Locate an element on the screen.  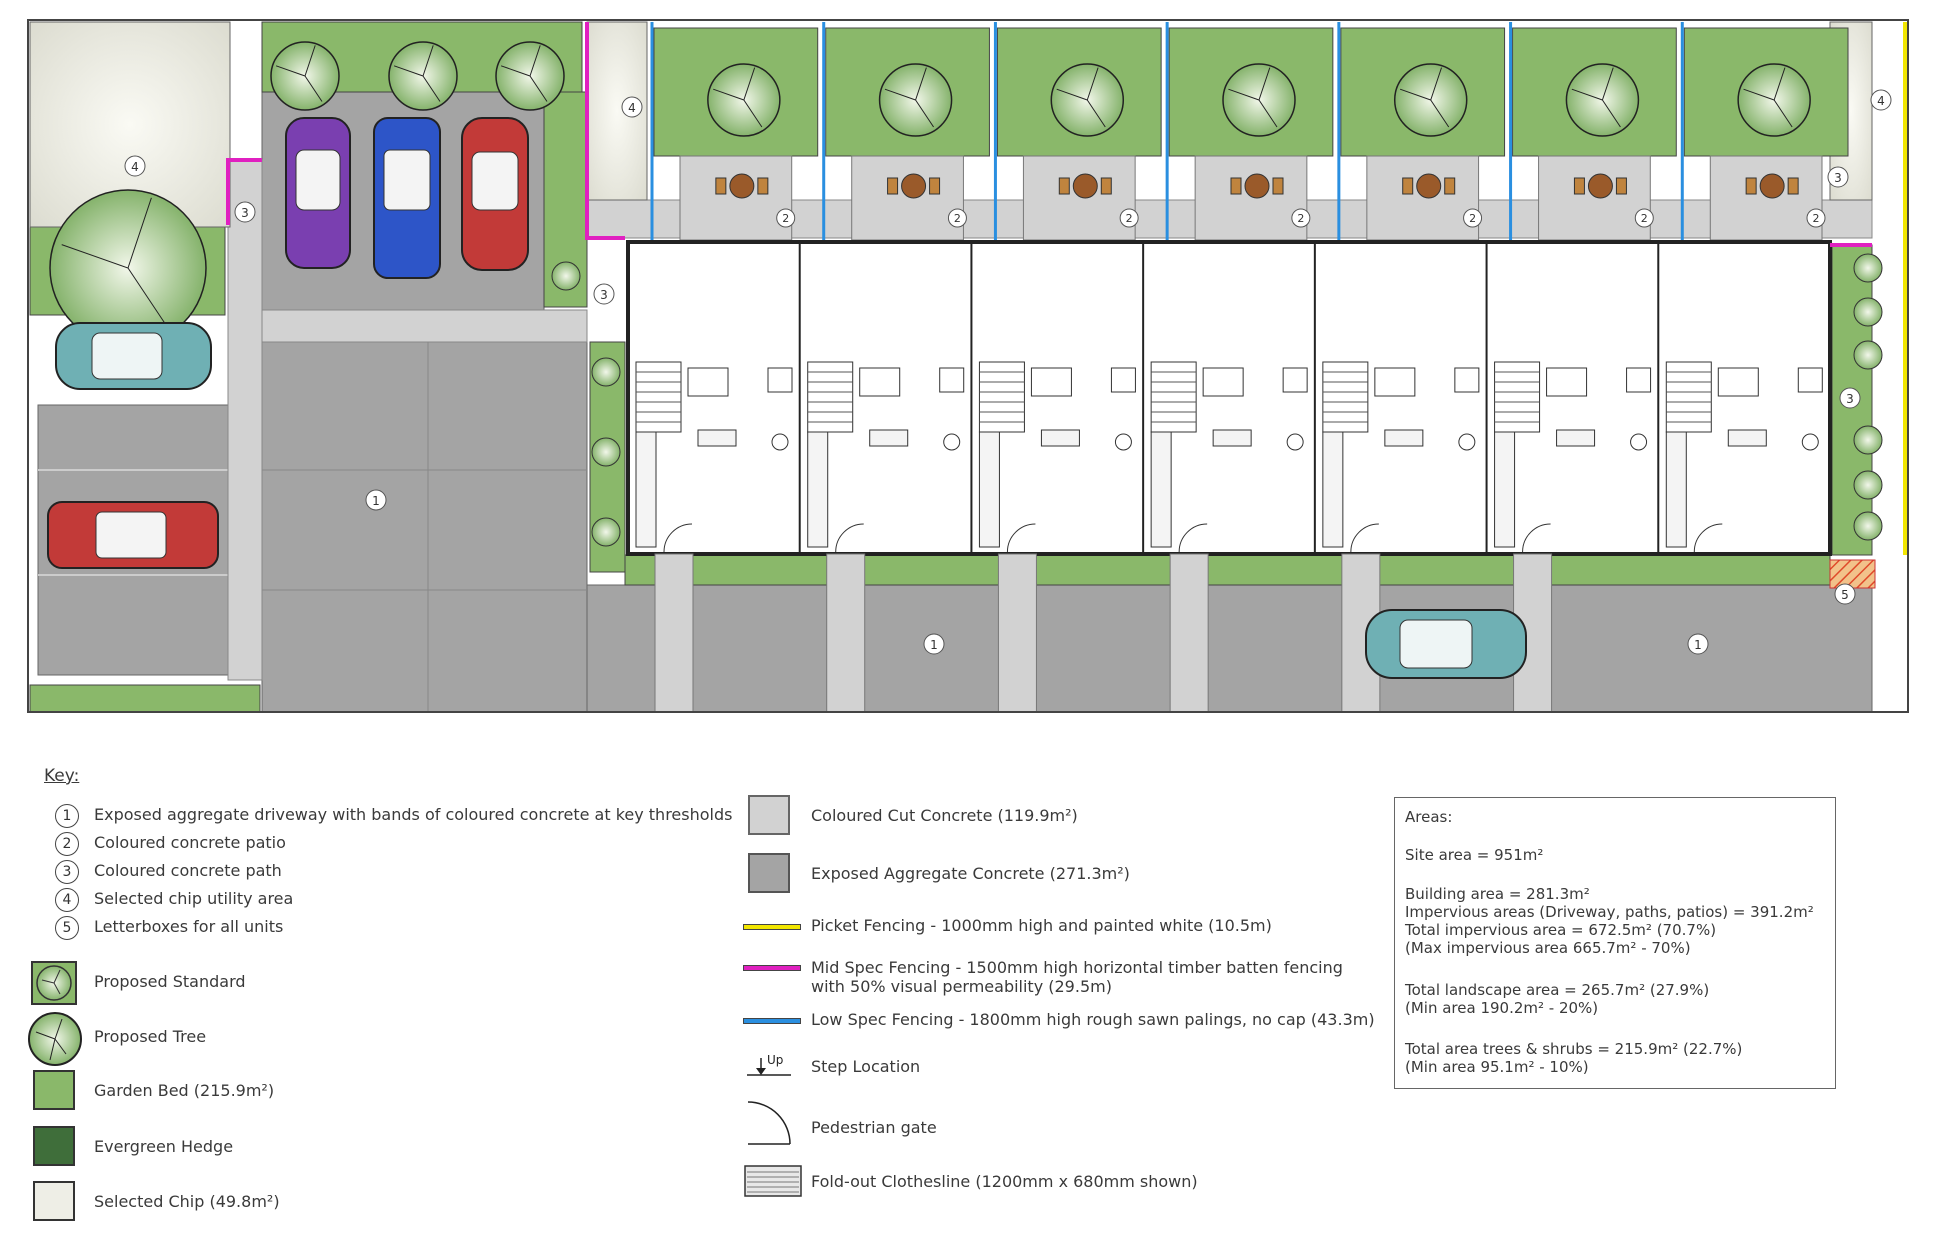
garden-bed-swatch is located at coordinates (54, 1090).